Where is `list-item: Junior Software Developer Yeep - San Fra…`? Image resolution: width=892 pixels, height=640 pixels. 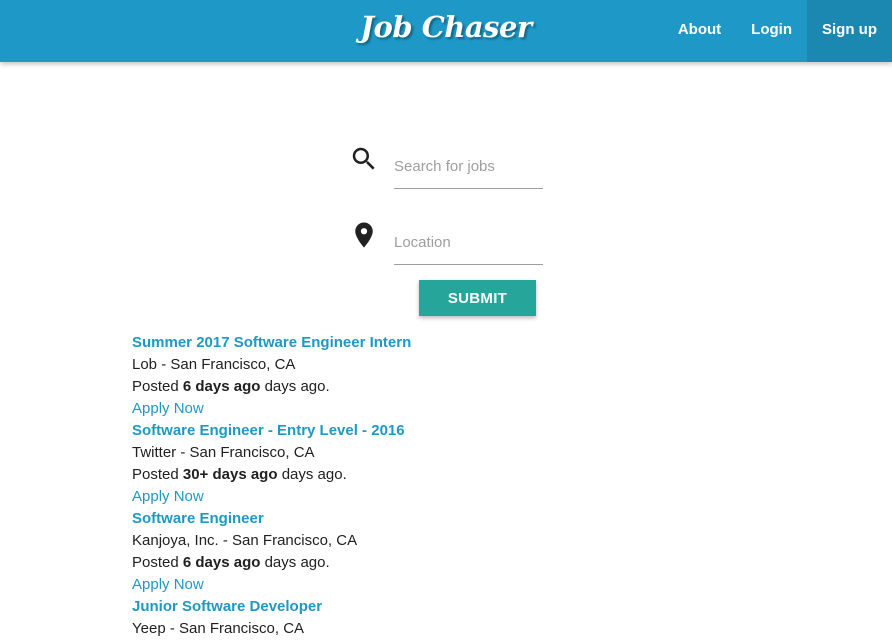 list-item: Junior Software Developer Yeep - San Fra… is located at coordinates (382, 618).